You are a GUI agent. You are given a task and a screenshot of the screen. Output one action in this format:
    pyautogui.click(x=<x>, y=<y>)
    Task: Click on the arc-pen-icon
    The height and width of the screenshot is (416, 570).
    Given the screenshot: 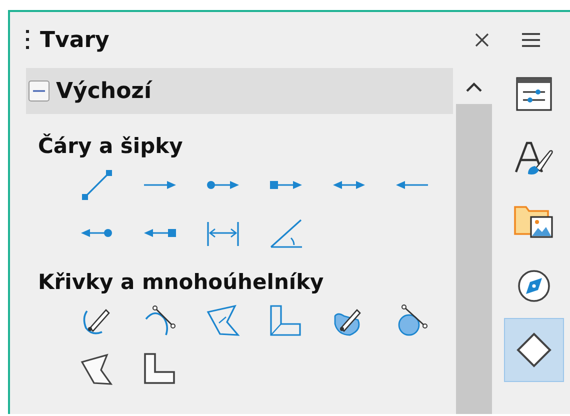 What is the action you would take?
    pyautogui.click(x=160, y=321)
    